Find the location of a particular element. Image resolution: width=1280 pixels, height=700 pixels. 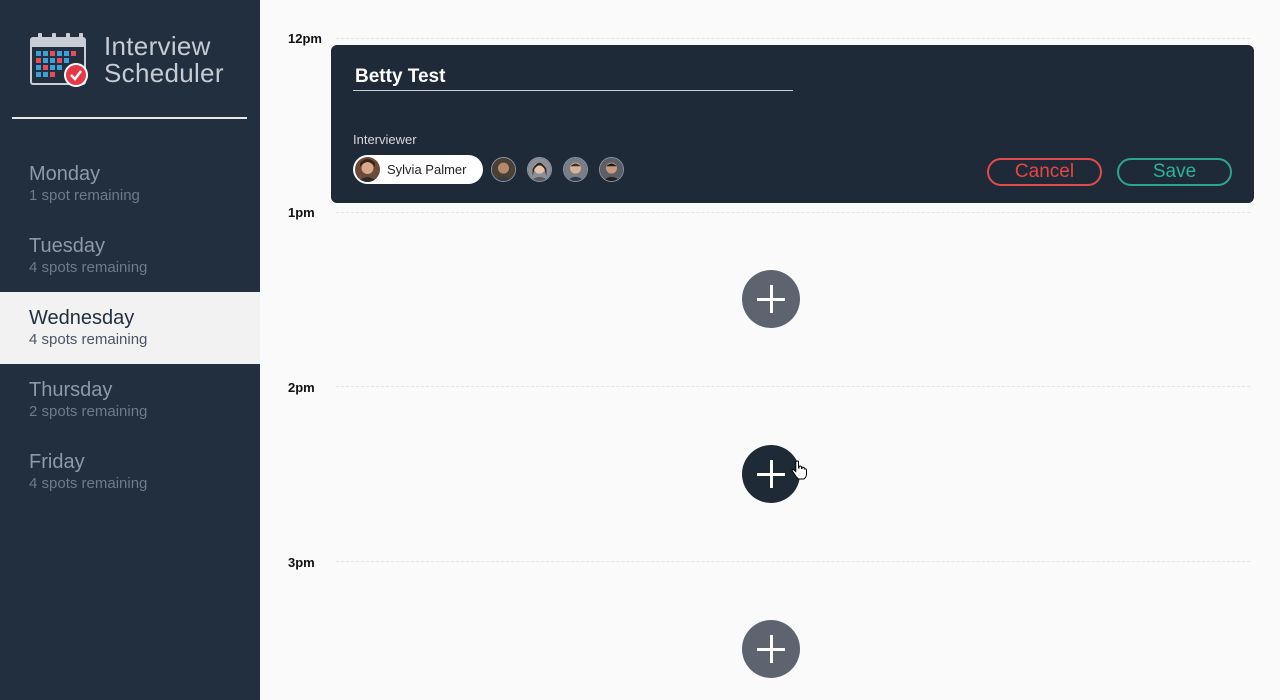

calendar-check-icon is located at coordinates (59, 60).